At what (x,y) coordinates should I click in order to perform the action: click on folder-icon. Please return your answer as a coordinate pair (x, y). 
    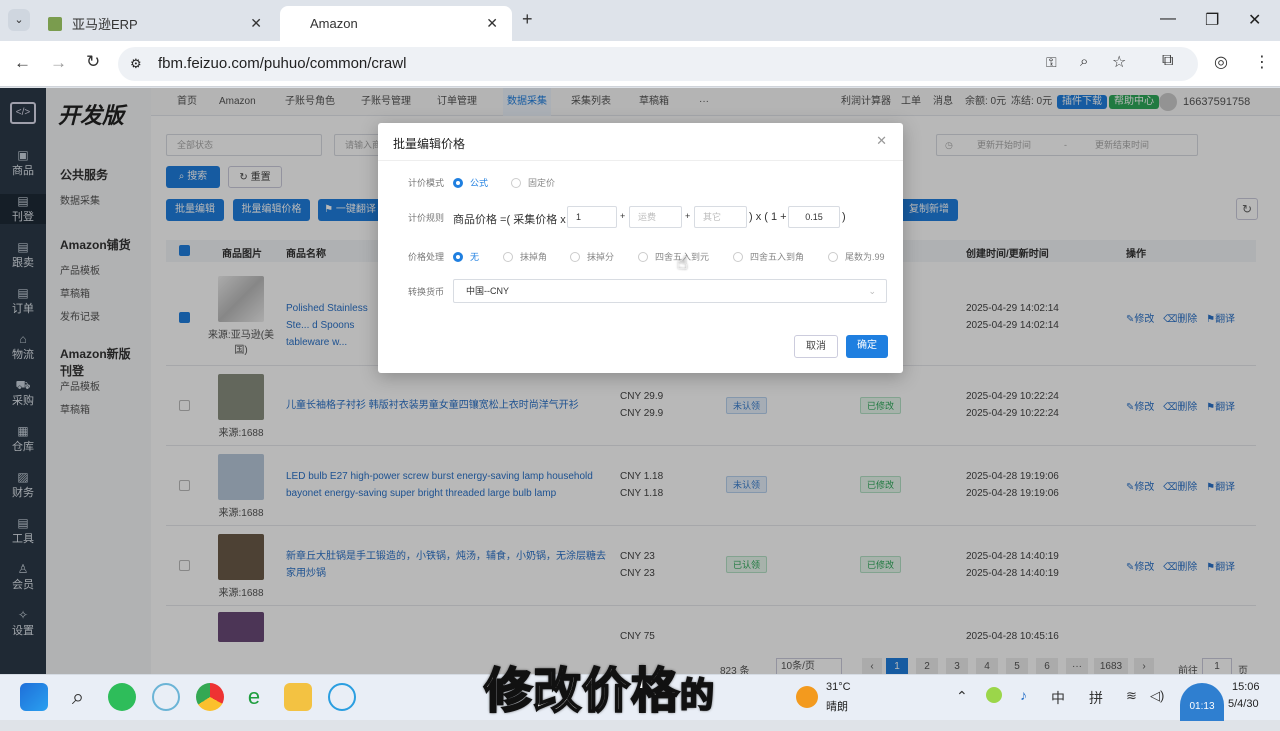
    Looking at the image, I should click on (298, 697).